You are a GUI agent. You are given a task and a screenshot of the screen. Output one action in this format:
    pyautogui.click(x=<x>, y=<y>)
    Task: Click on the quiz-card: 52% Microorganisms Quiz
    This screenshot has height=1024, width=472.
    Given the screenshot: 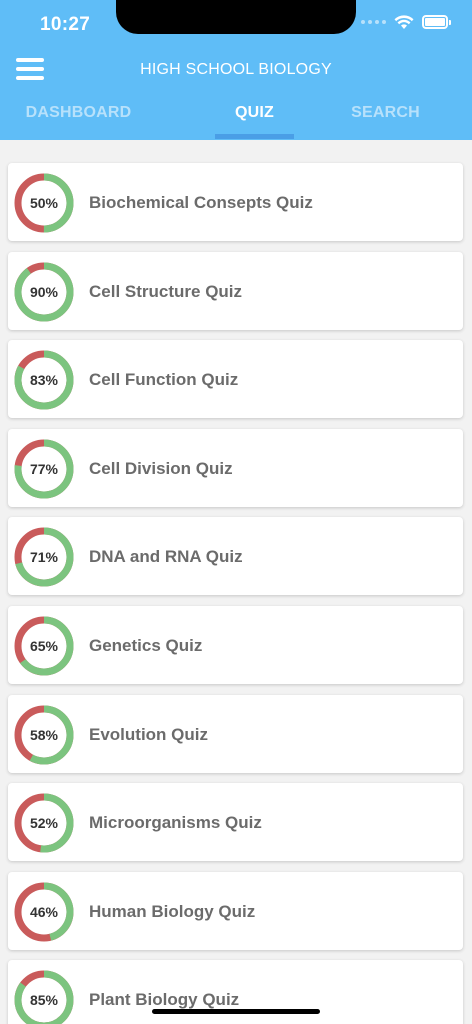 What is the action you would take?
    pyautogui.click(x=235, y=822)
    